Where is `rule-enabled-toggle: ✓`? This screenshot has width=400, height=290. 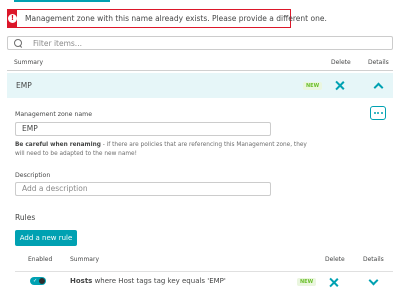 rule-enabled-toggle: ✓ is located at coordinates (38, 281).